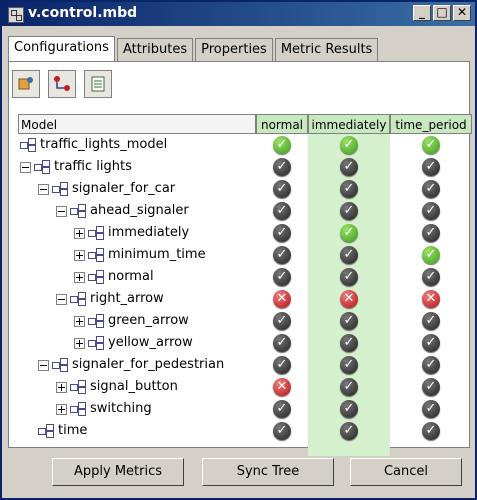  I want to click on tree-node-label: yellow_arrow, so click(150, 342).